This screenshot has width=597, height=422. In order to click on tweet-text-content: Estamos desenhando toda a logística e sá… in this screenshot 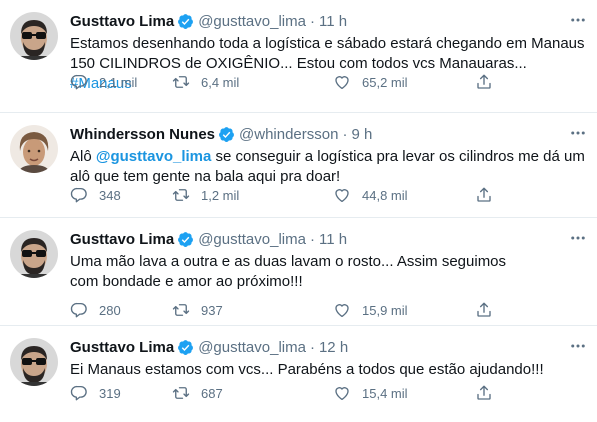, I will do `click(327, 53)`.